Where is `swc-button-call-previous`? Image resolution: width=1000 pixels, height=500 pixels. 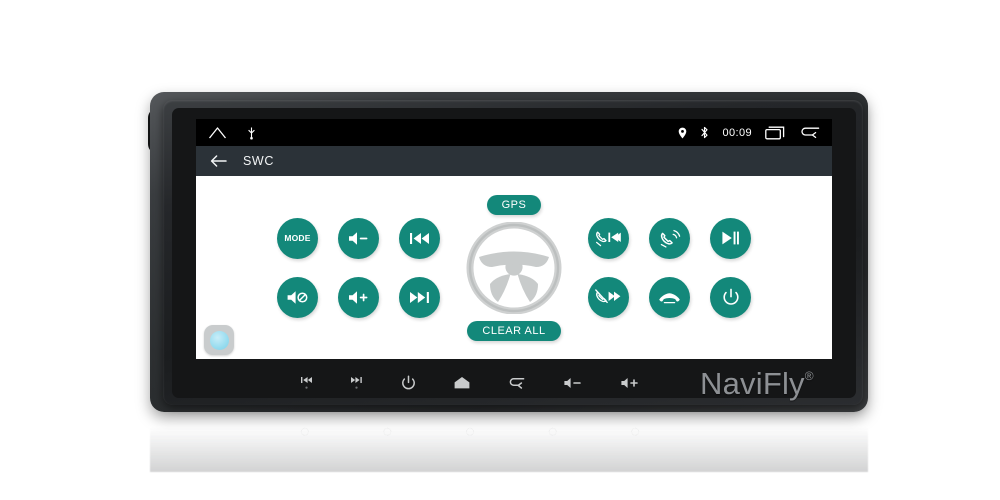
swc-button-call-previous is located at coordinates (608, 238).